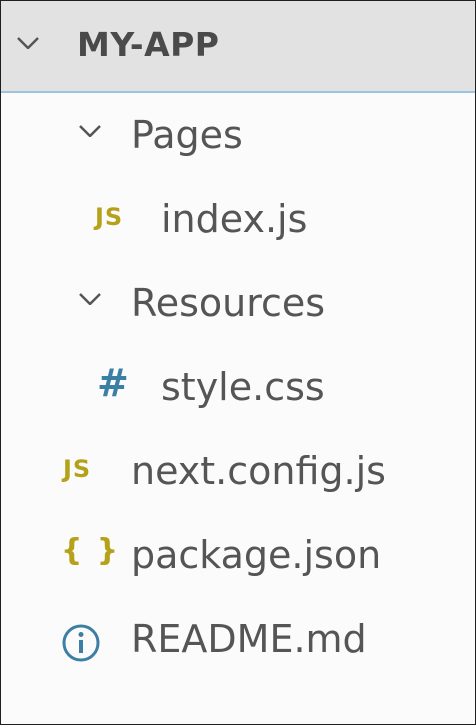  I want to click on tree-file-style-css: # style.css, so click(238, 389).